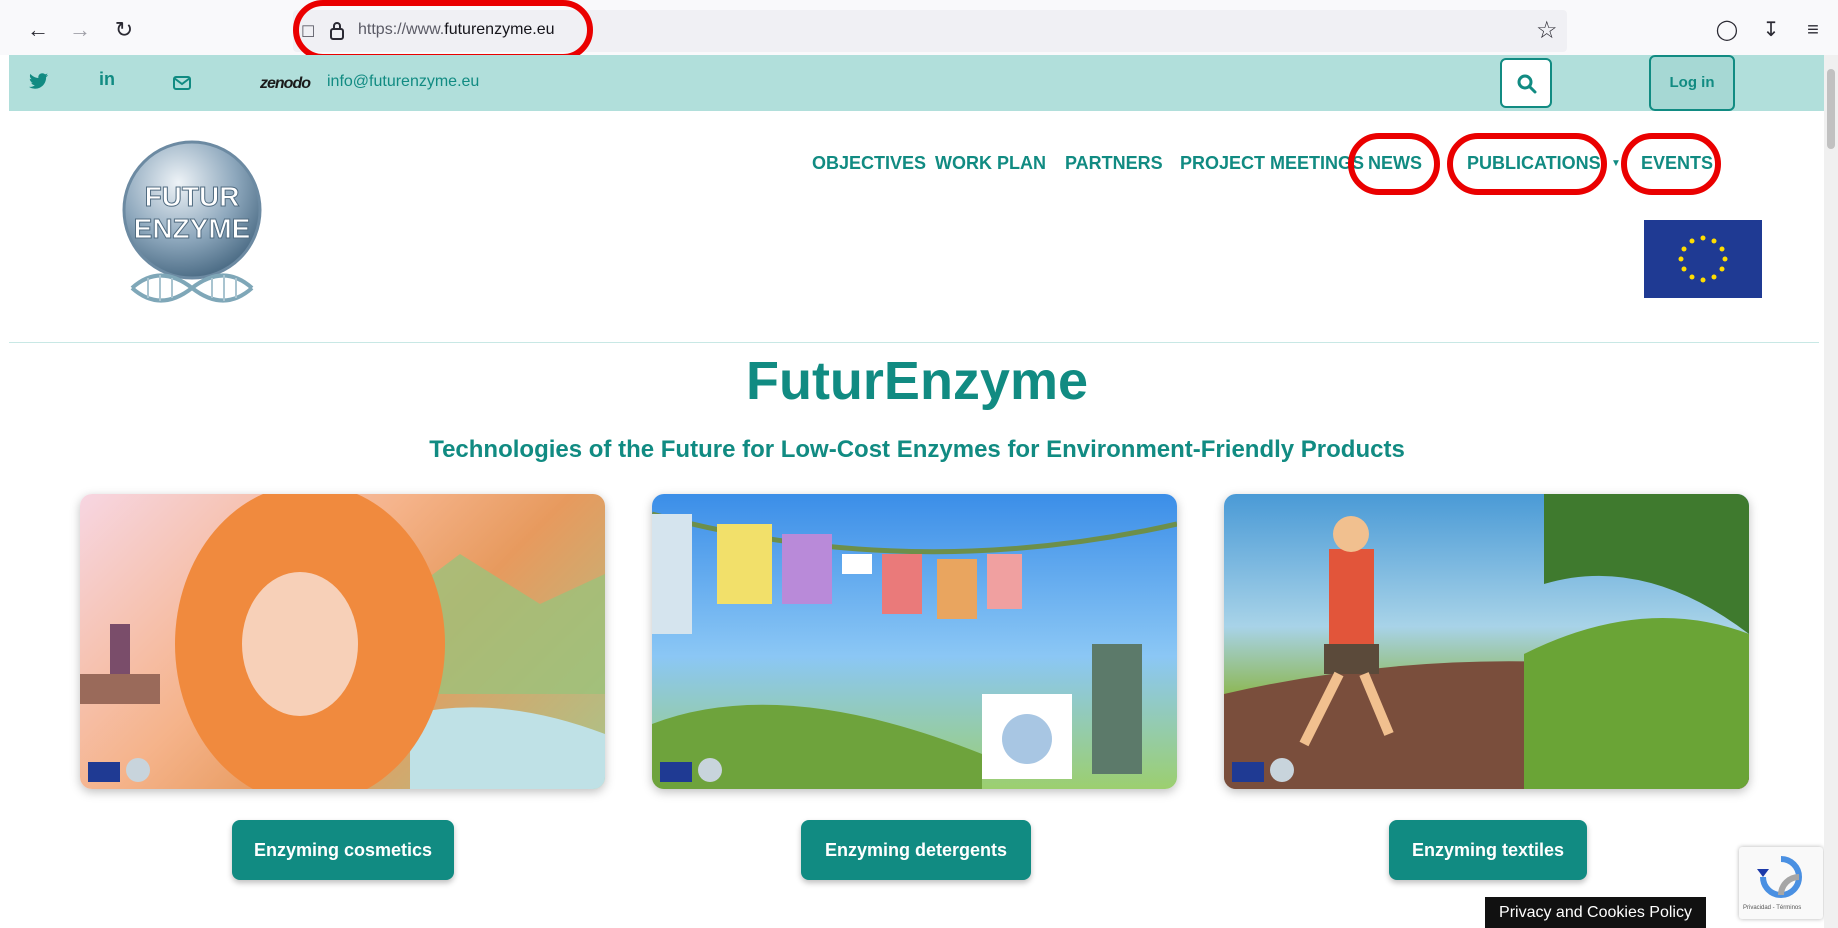 The image size is (1838, 928). Describe the element at coordinates (1831, 491) in the screenshot. I see `page-scrollbar` at that location.